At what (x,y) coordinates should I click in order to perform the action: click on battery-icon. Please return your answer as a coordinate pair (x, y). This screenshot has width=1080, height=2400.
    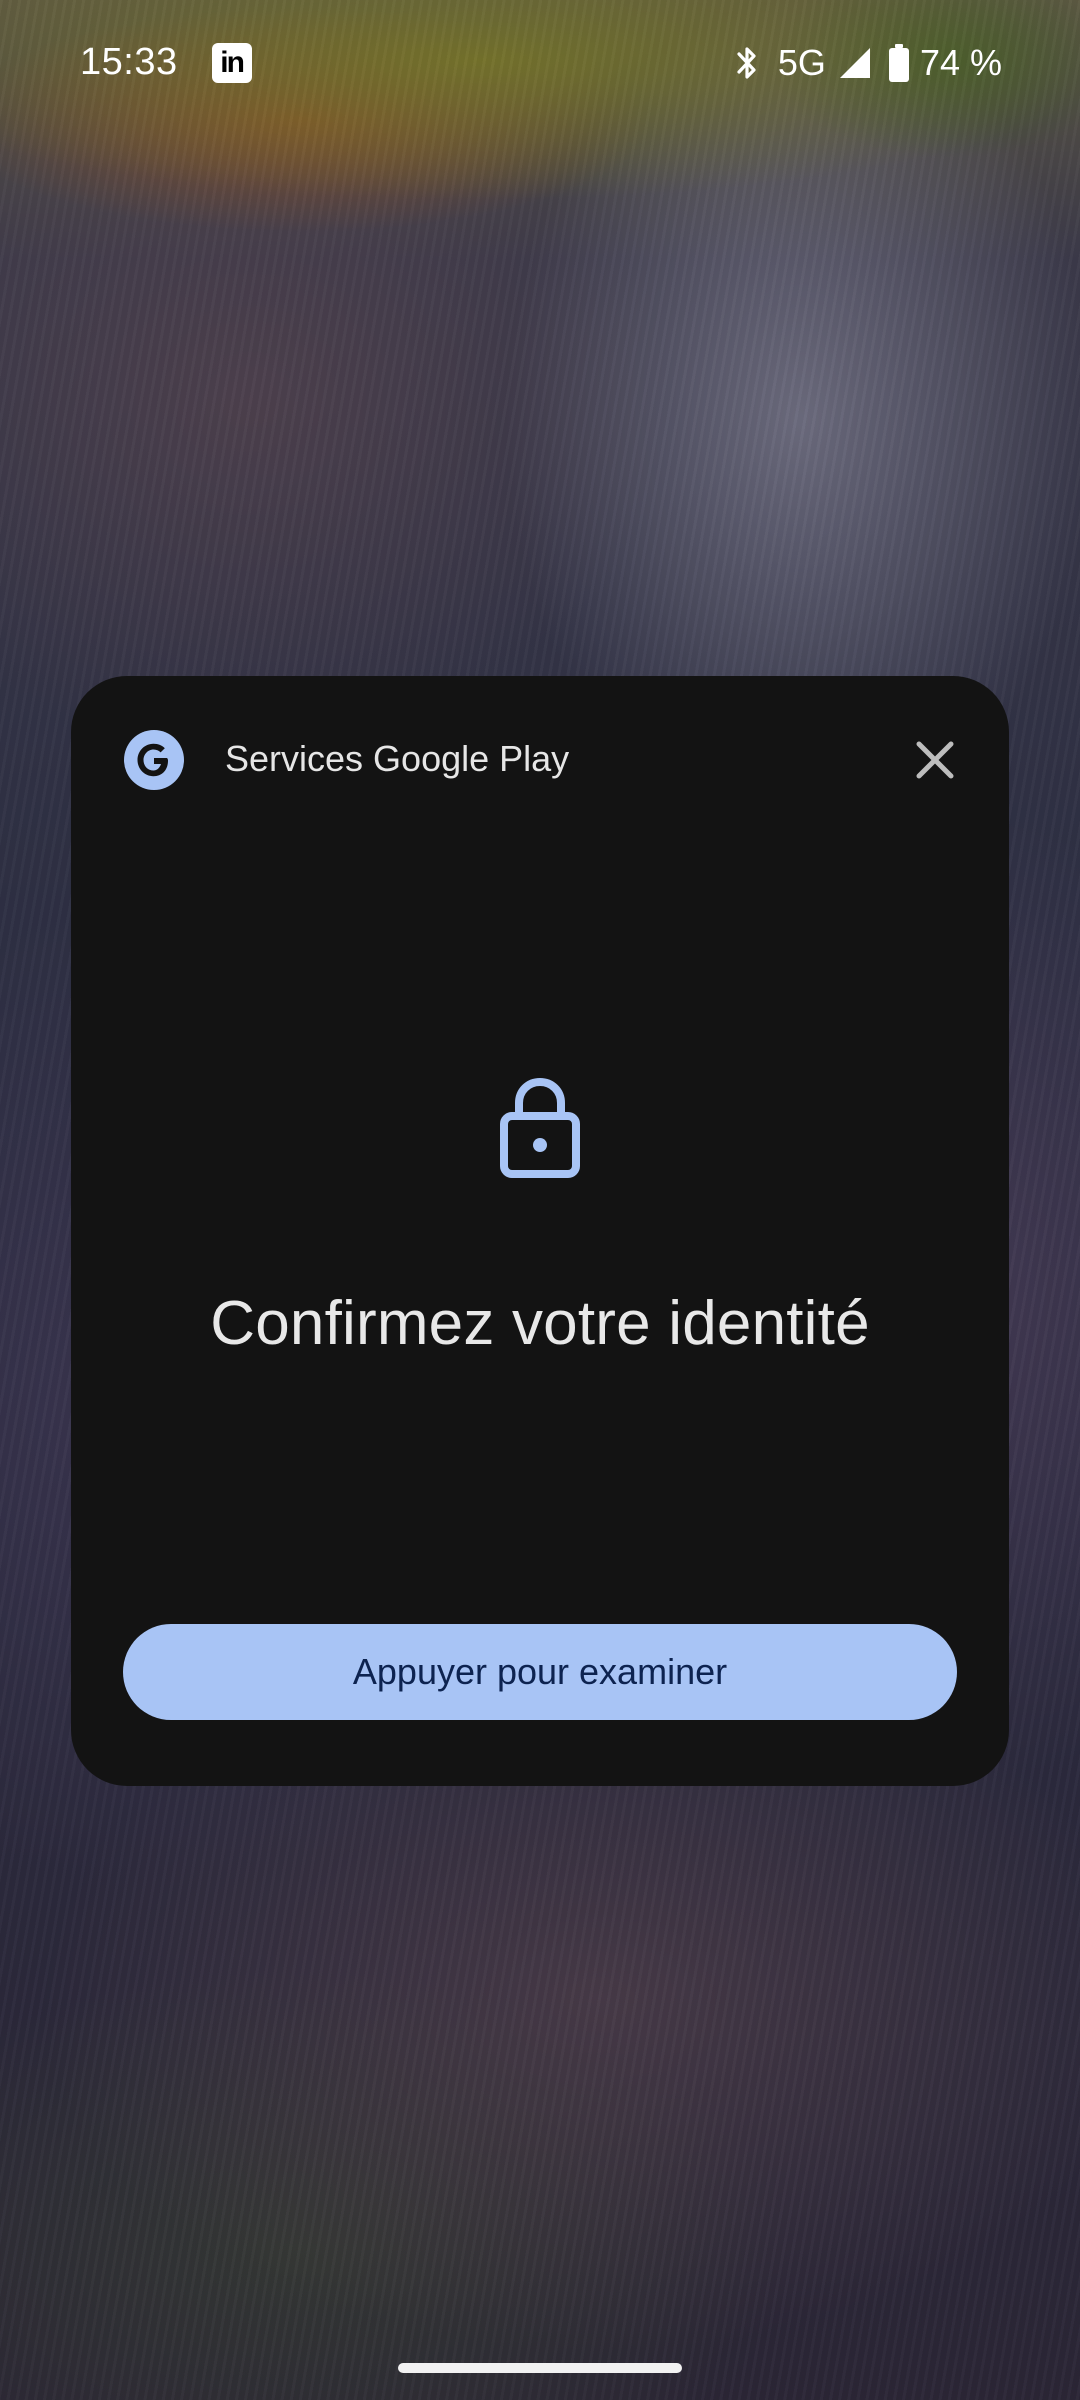
    Looking at the image, I should click on (899, 62).